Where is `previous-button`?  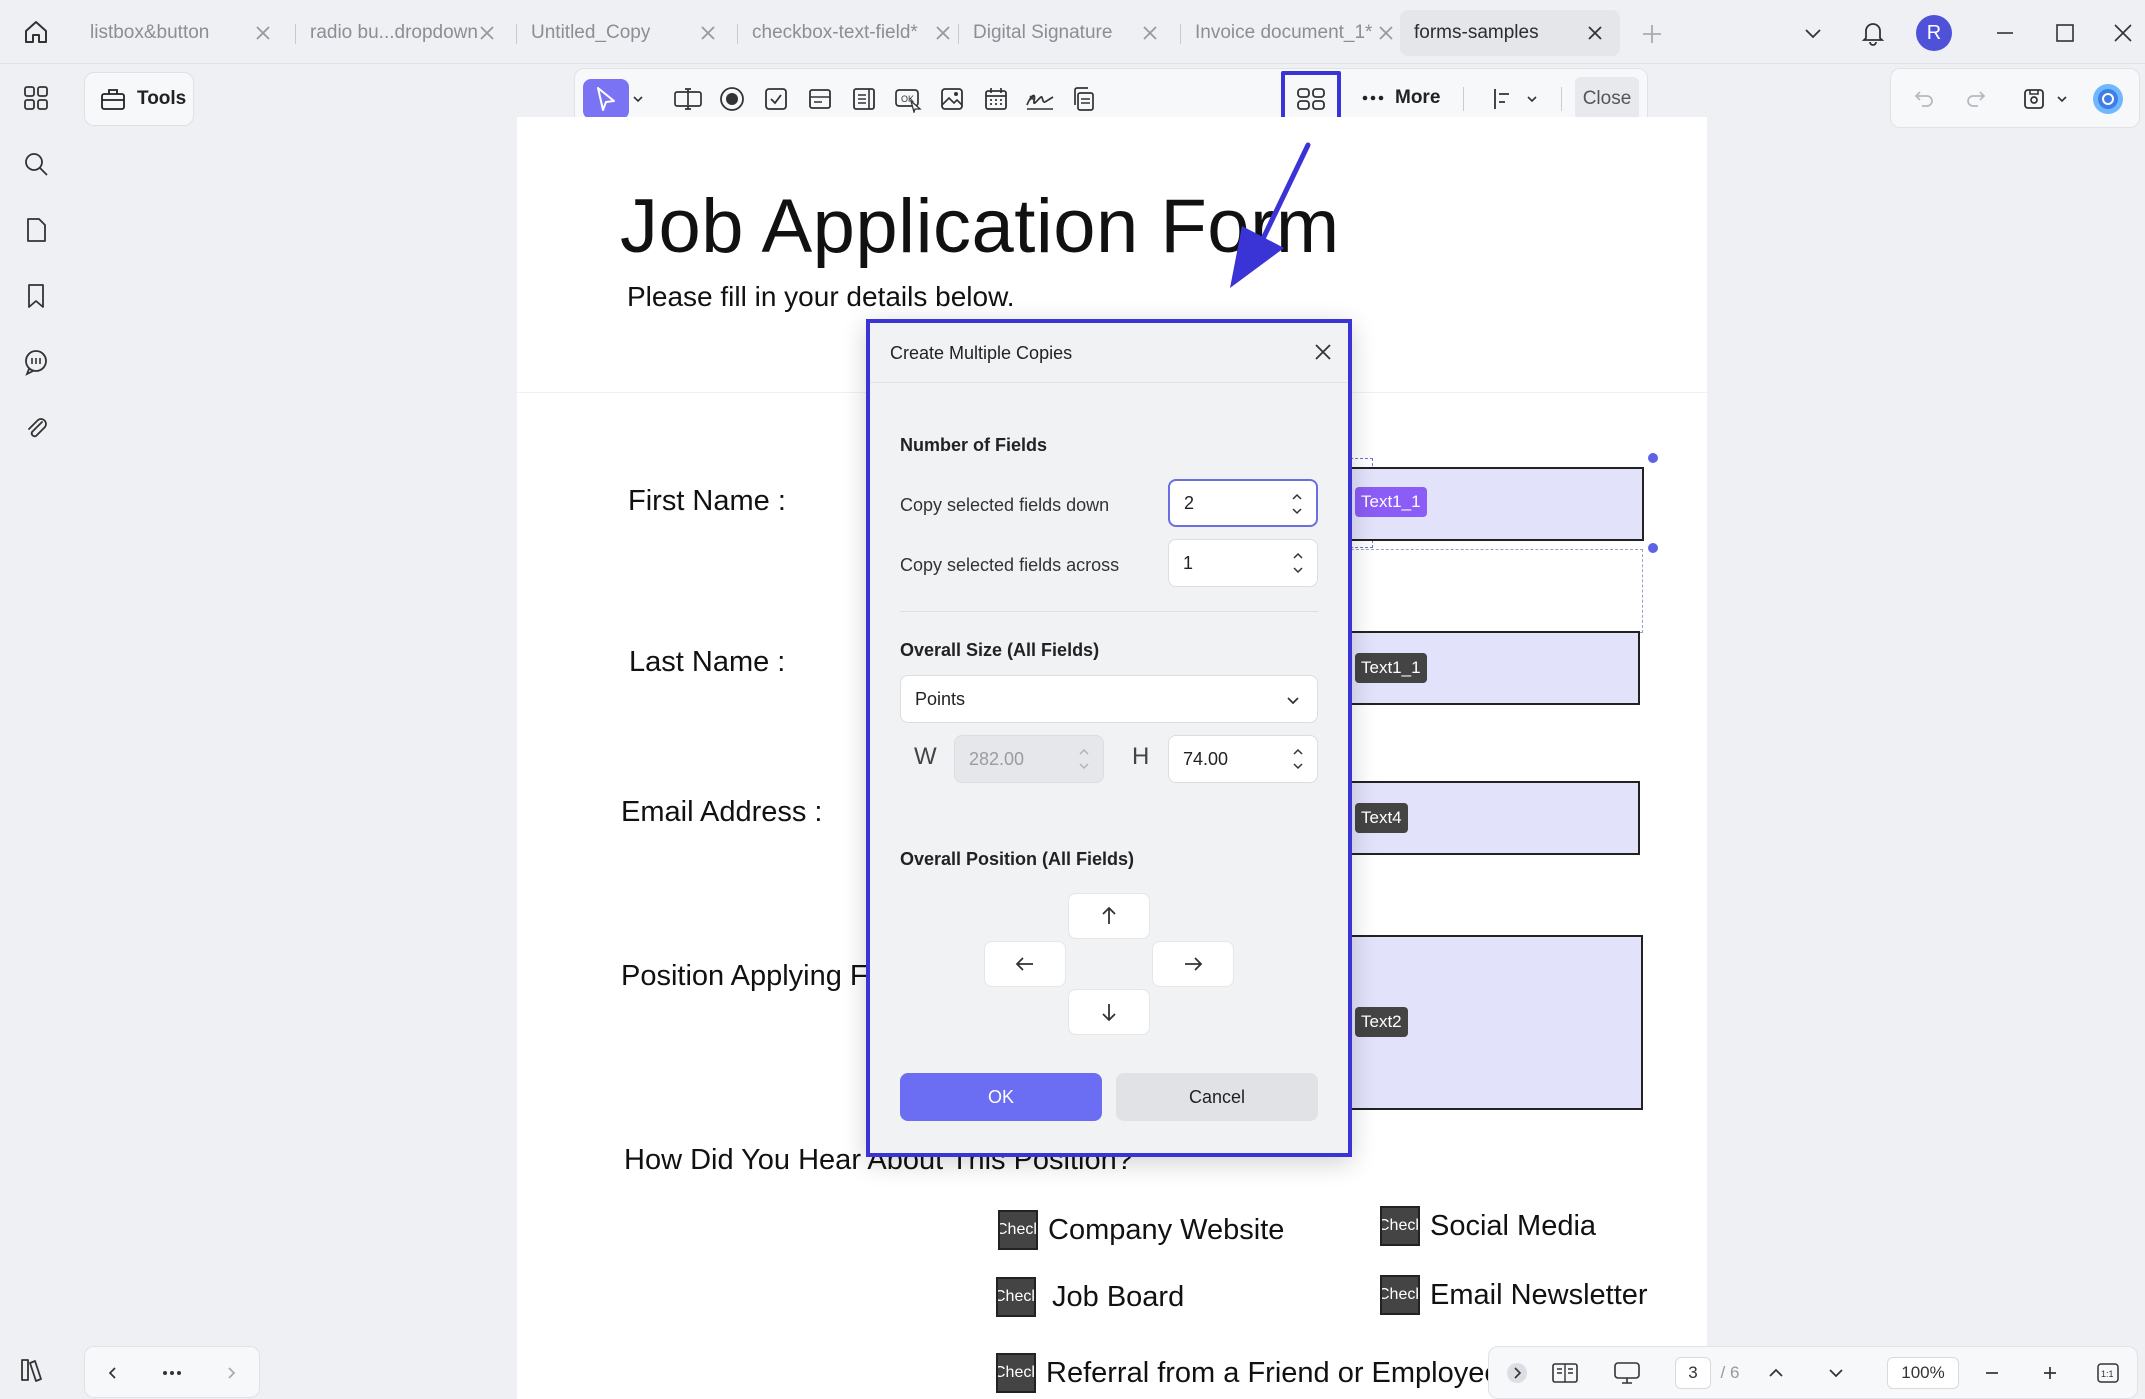
previous-button is located at coordinates (113, 1373).